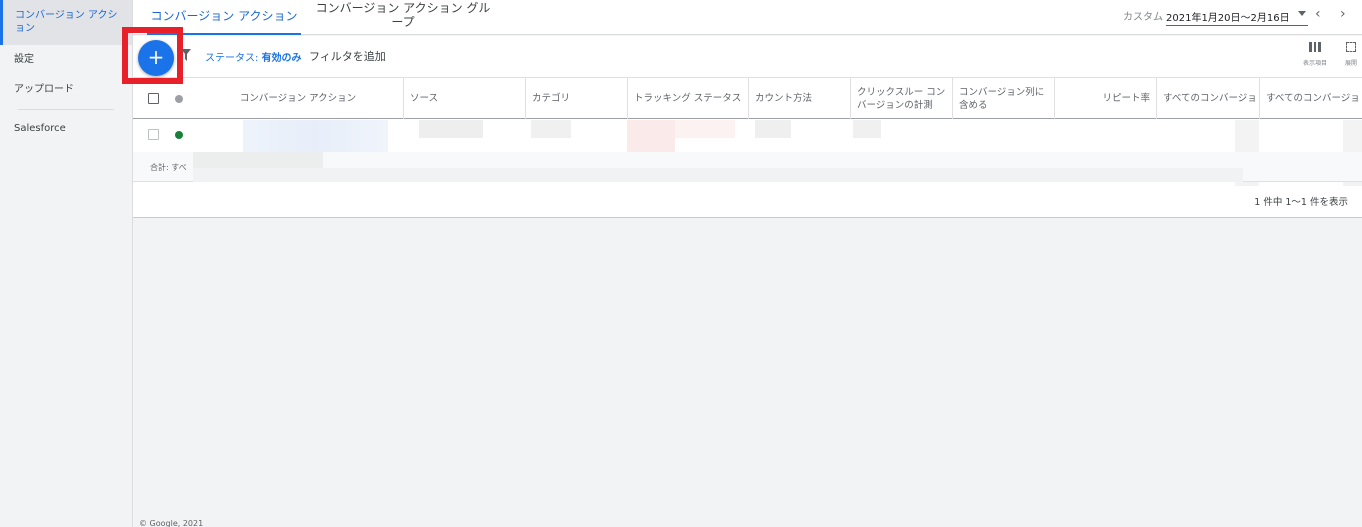 The image size is (1362, 527). I want to click on filter-funnel-icon, so click(186, 55).